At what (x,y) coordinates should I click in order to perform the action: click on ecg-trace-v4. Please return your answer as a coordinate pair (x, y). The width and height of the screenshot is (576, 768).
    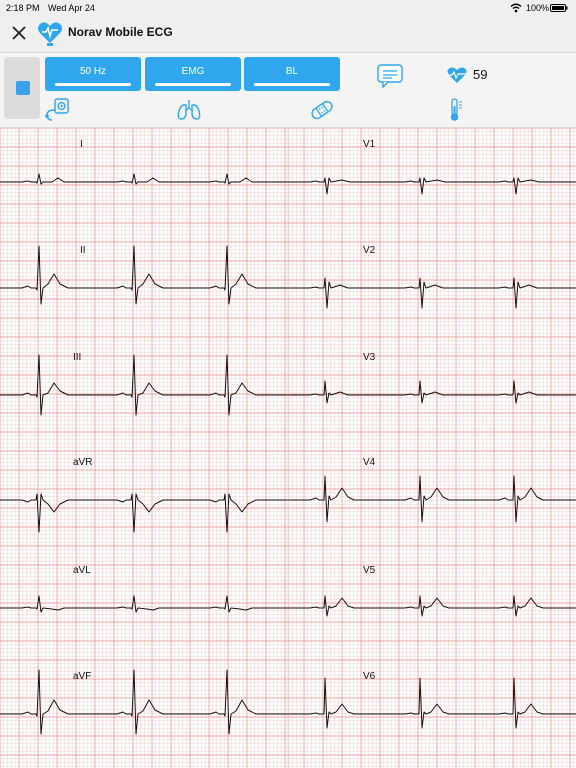
    Looking at the image, I should click on (432, 499).